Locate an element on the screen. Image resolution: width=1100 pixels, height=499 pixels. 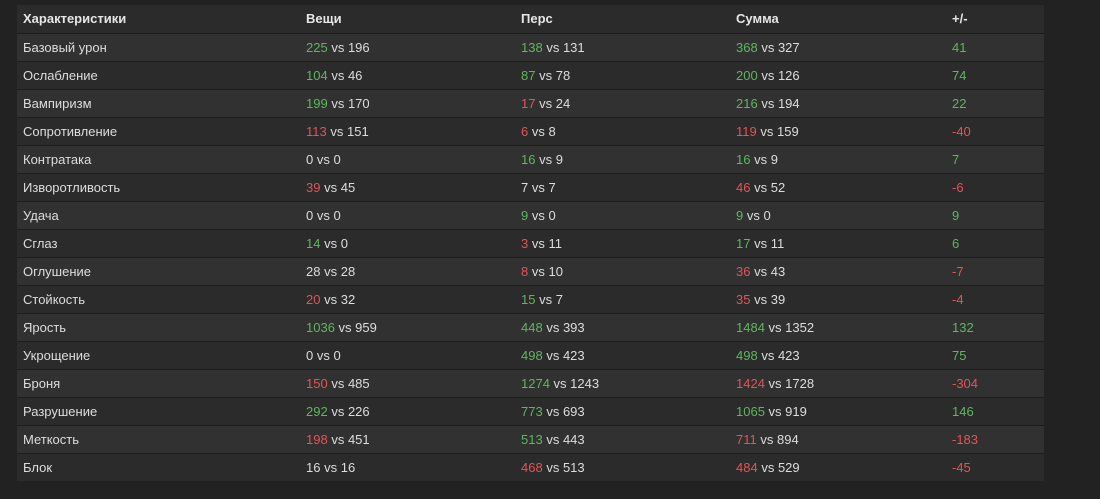
pers-compare-value: 423 is located at coordinates (573, 355).